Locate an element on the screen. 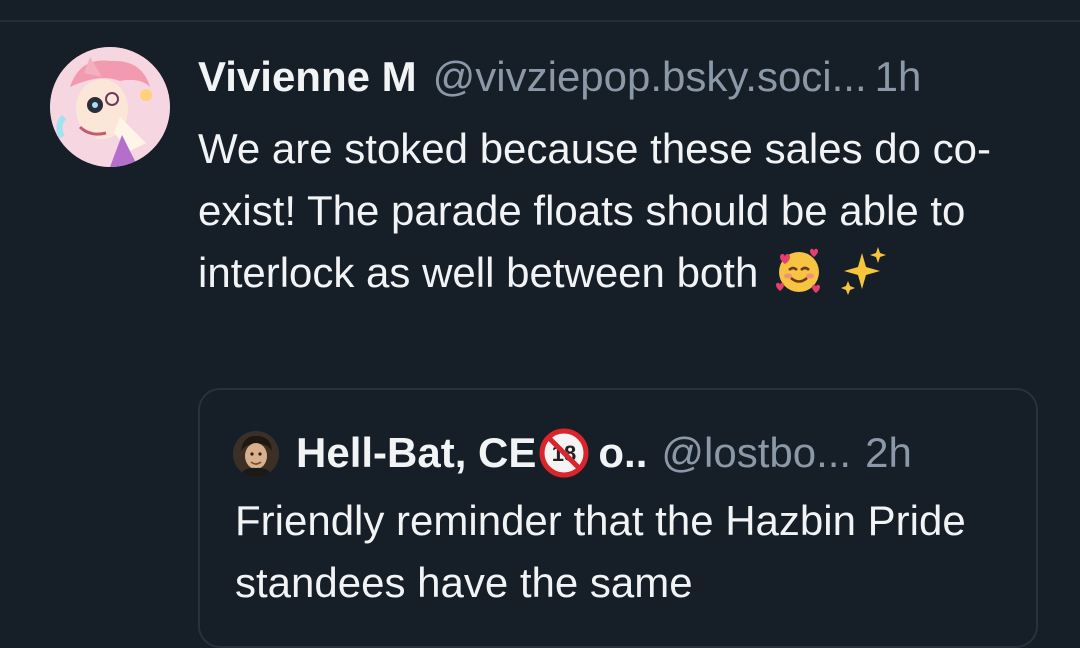 The image size is (1080, 648). sparkles-icon is located at coordinates (863, 278).